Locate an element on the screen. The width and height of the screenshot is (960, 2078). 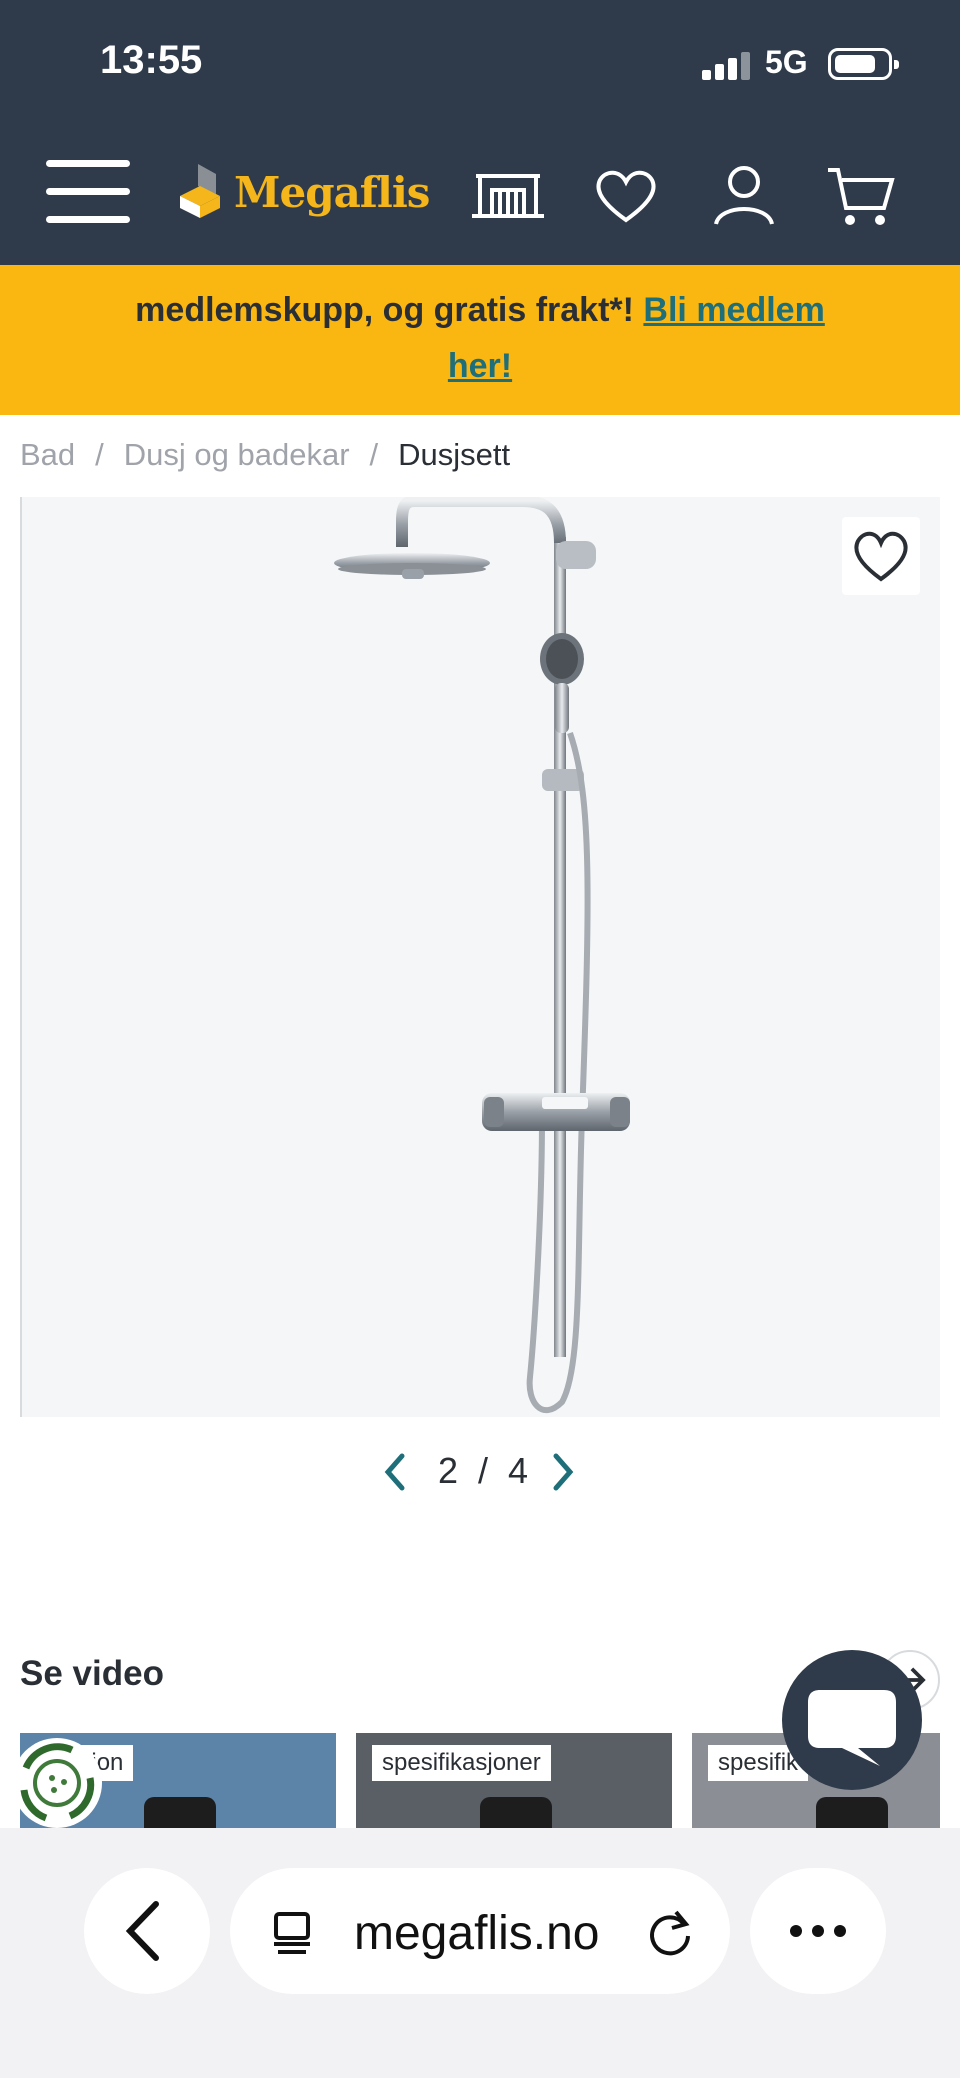
video-card-tag: spesifikasjoner is located at coordinates (461, 1763).